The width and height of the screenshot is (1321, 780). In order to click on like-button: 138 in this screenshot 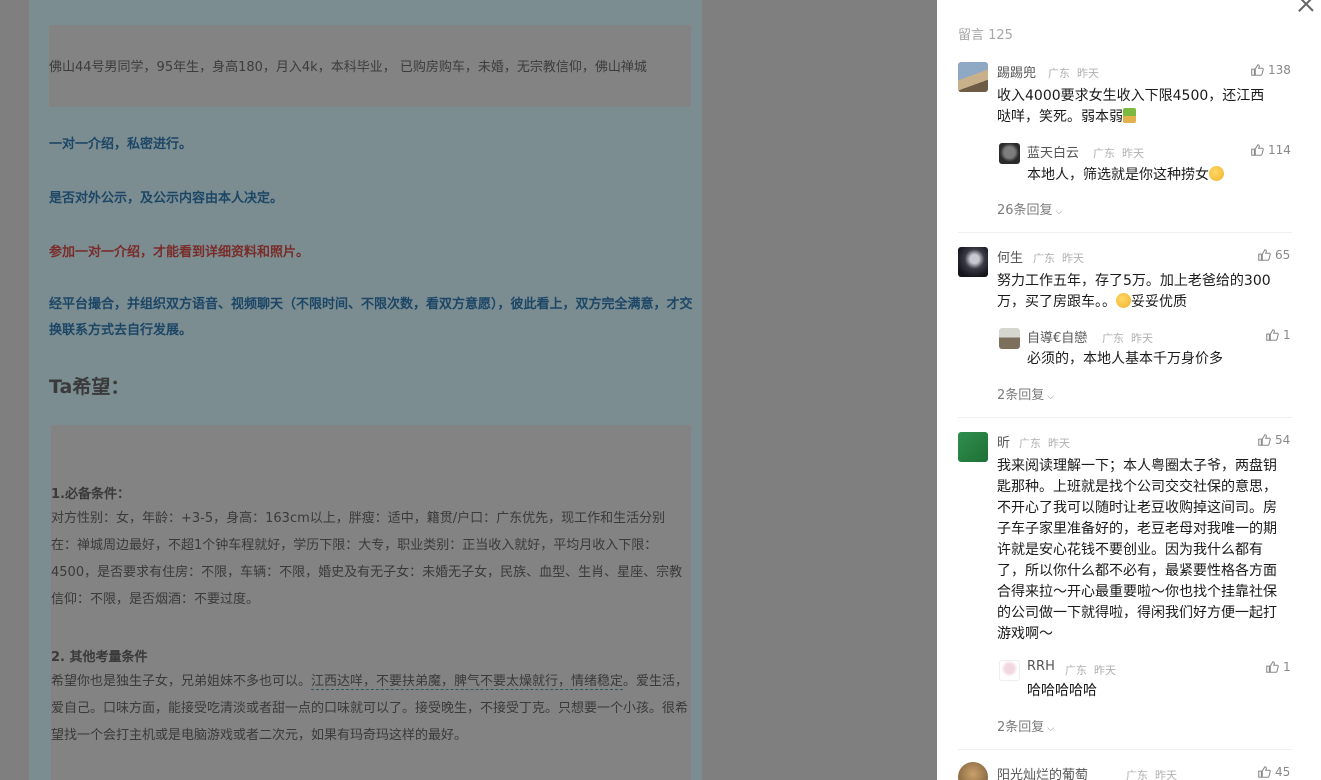, I will do `click(1270, 70)`.